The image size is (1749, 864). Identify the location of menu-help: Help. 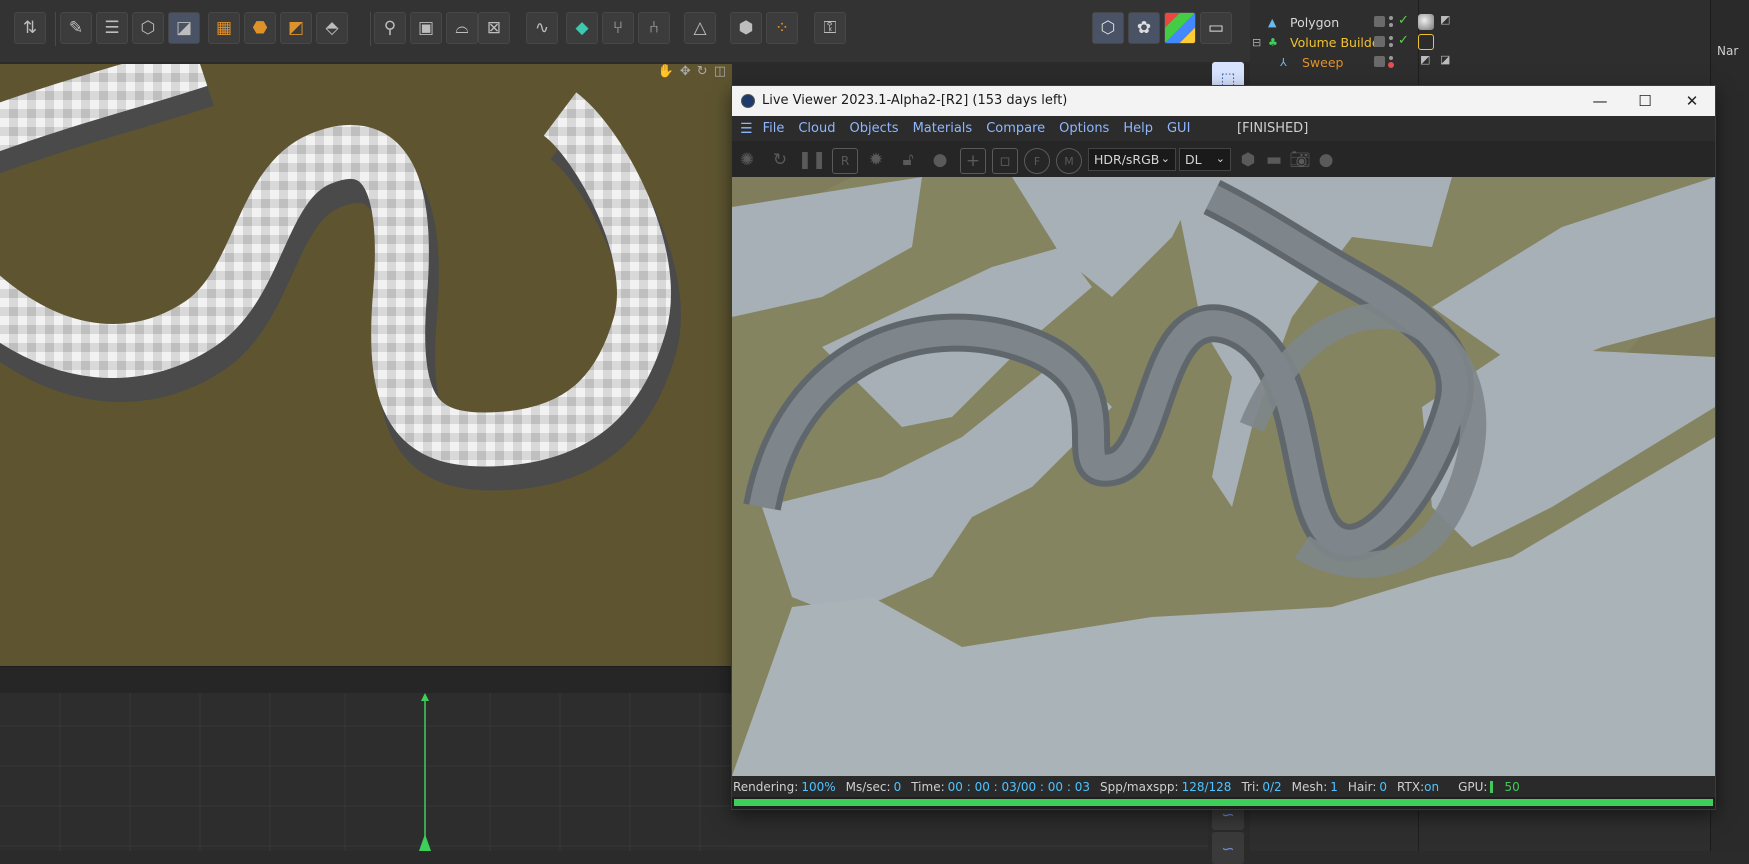
(1138, 128).